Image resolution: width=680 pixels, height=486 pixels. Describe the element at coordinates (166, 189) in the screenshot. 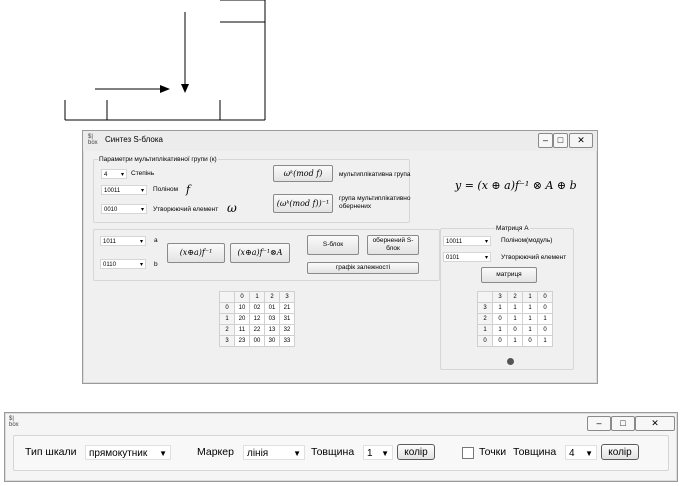

I see `polynomial-label: Поліном` at that location.